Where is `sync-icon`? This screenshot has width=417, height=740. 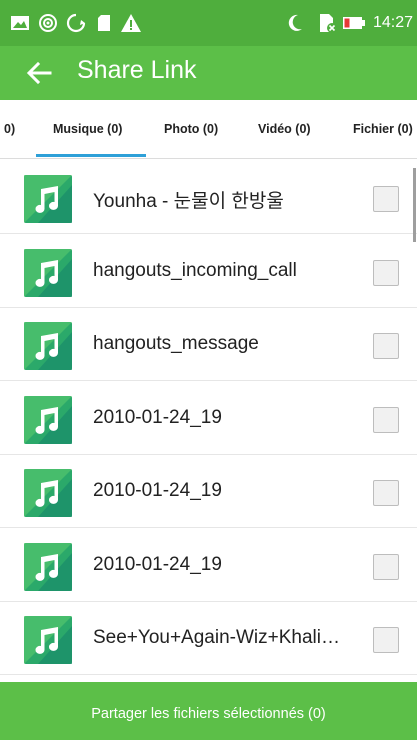
sync-icon is located at coordinates (76, 23).